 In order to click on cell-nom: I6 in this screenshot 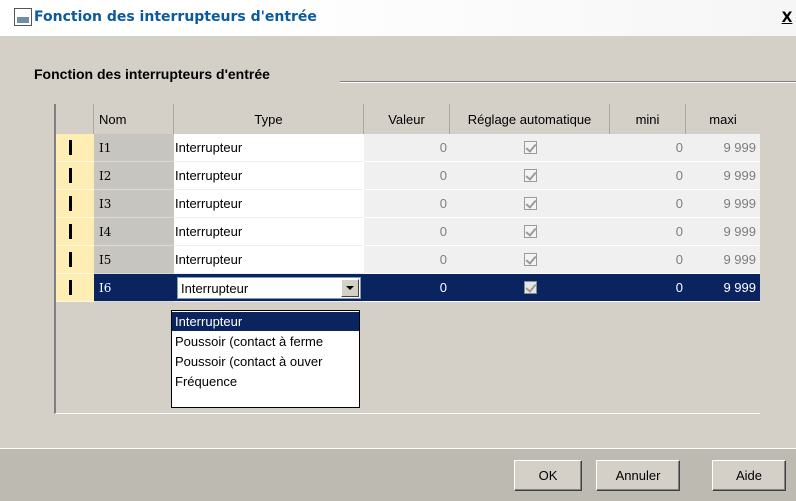, I will do `click(134, 288)`.